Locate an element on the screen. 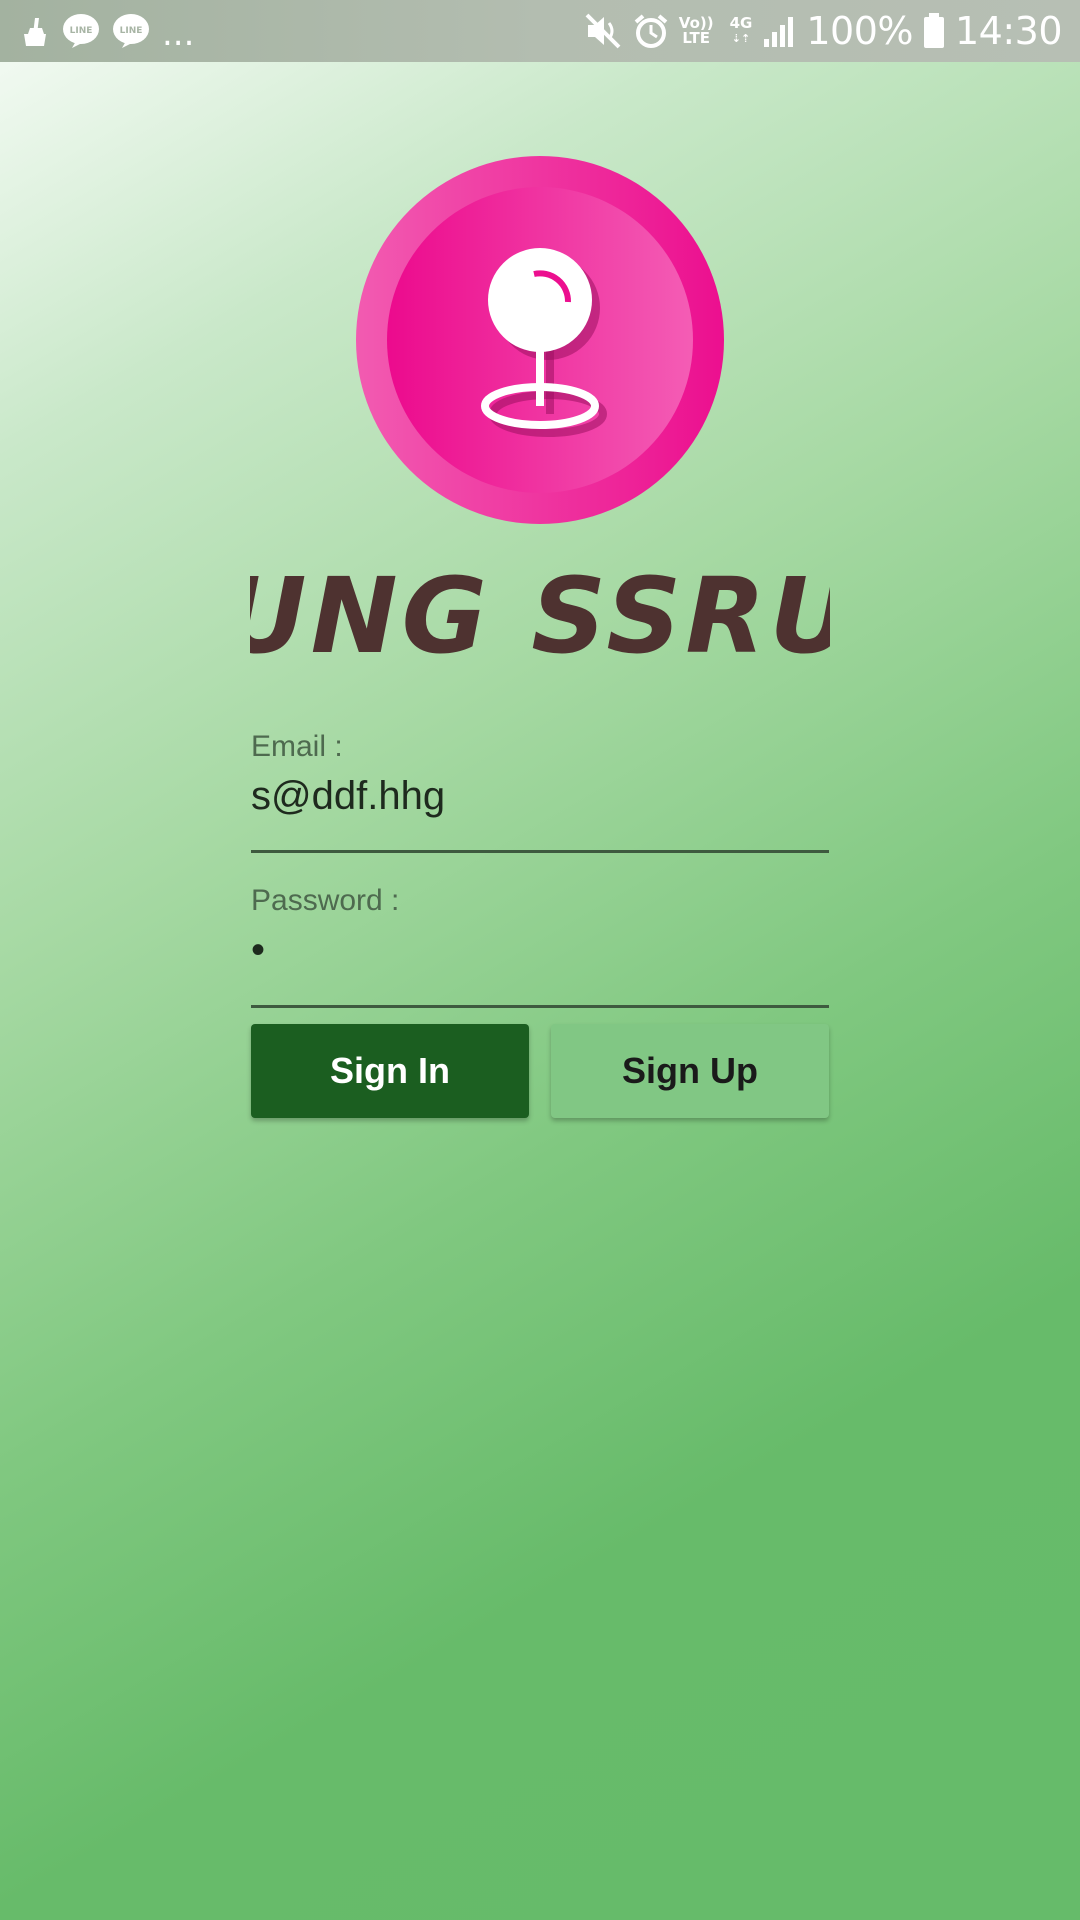 The width and height of the screenshot is (1080, 1920). status-bar: LINE LINE ... Vo)) LTE 4G ⇣⇡ 100% 14:30 is located at coordinates (540, 31).